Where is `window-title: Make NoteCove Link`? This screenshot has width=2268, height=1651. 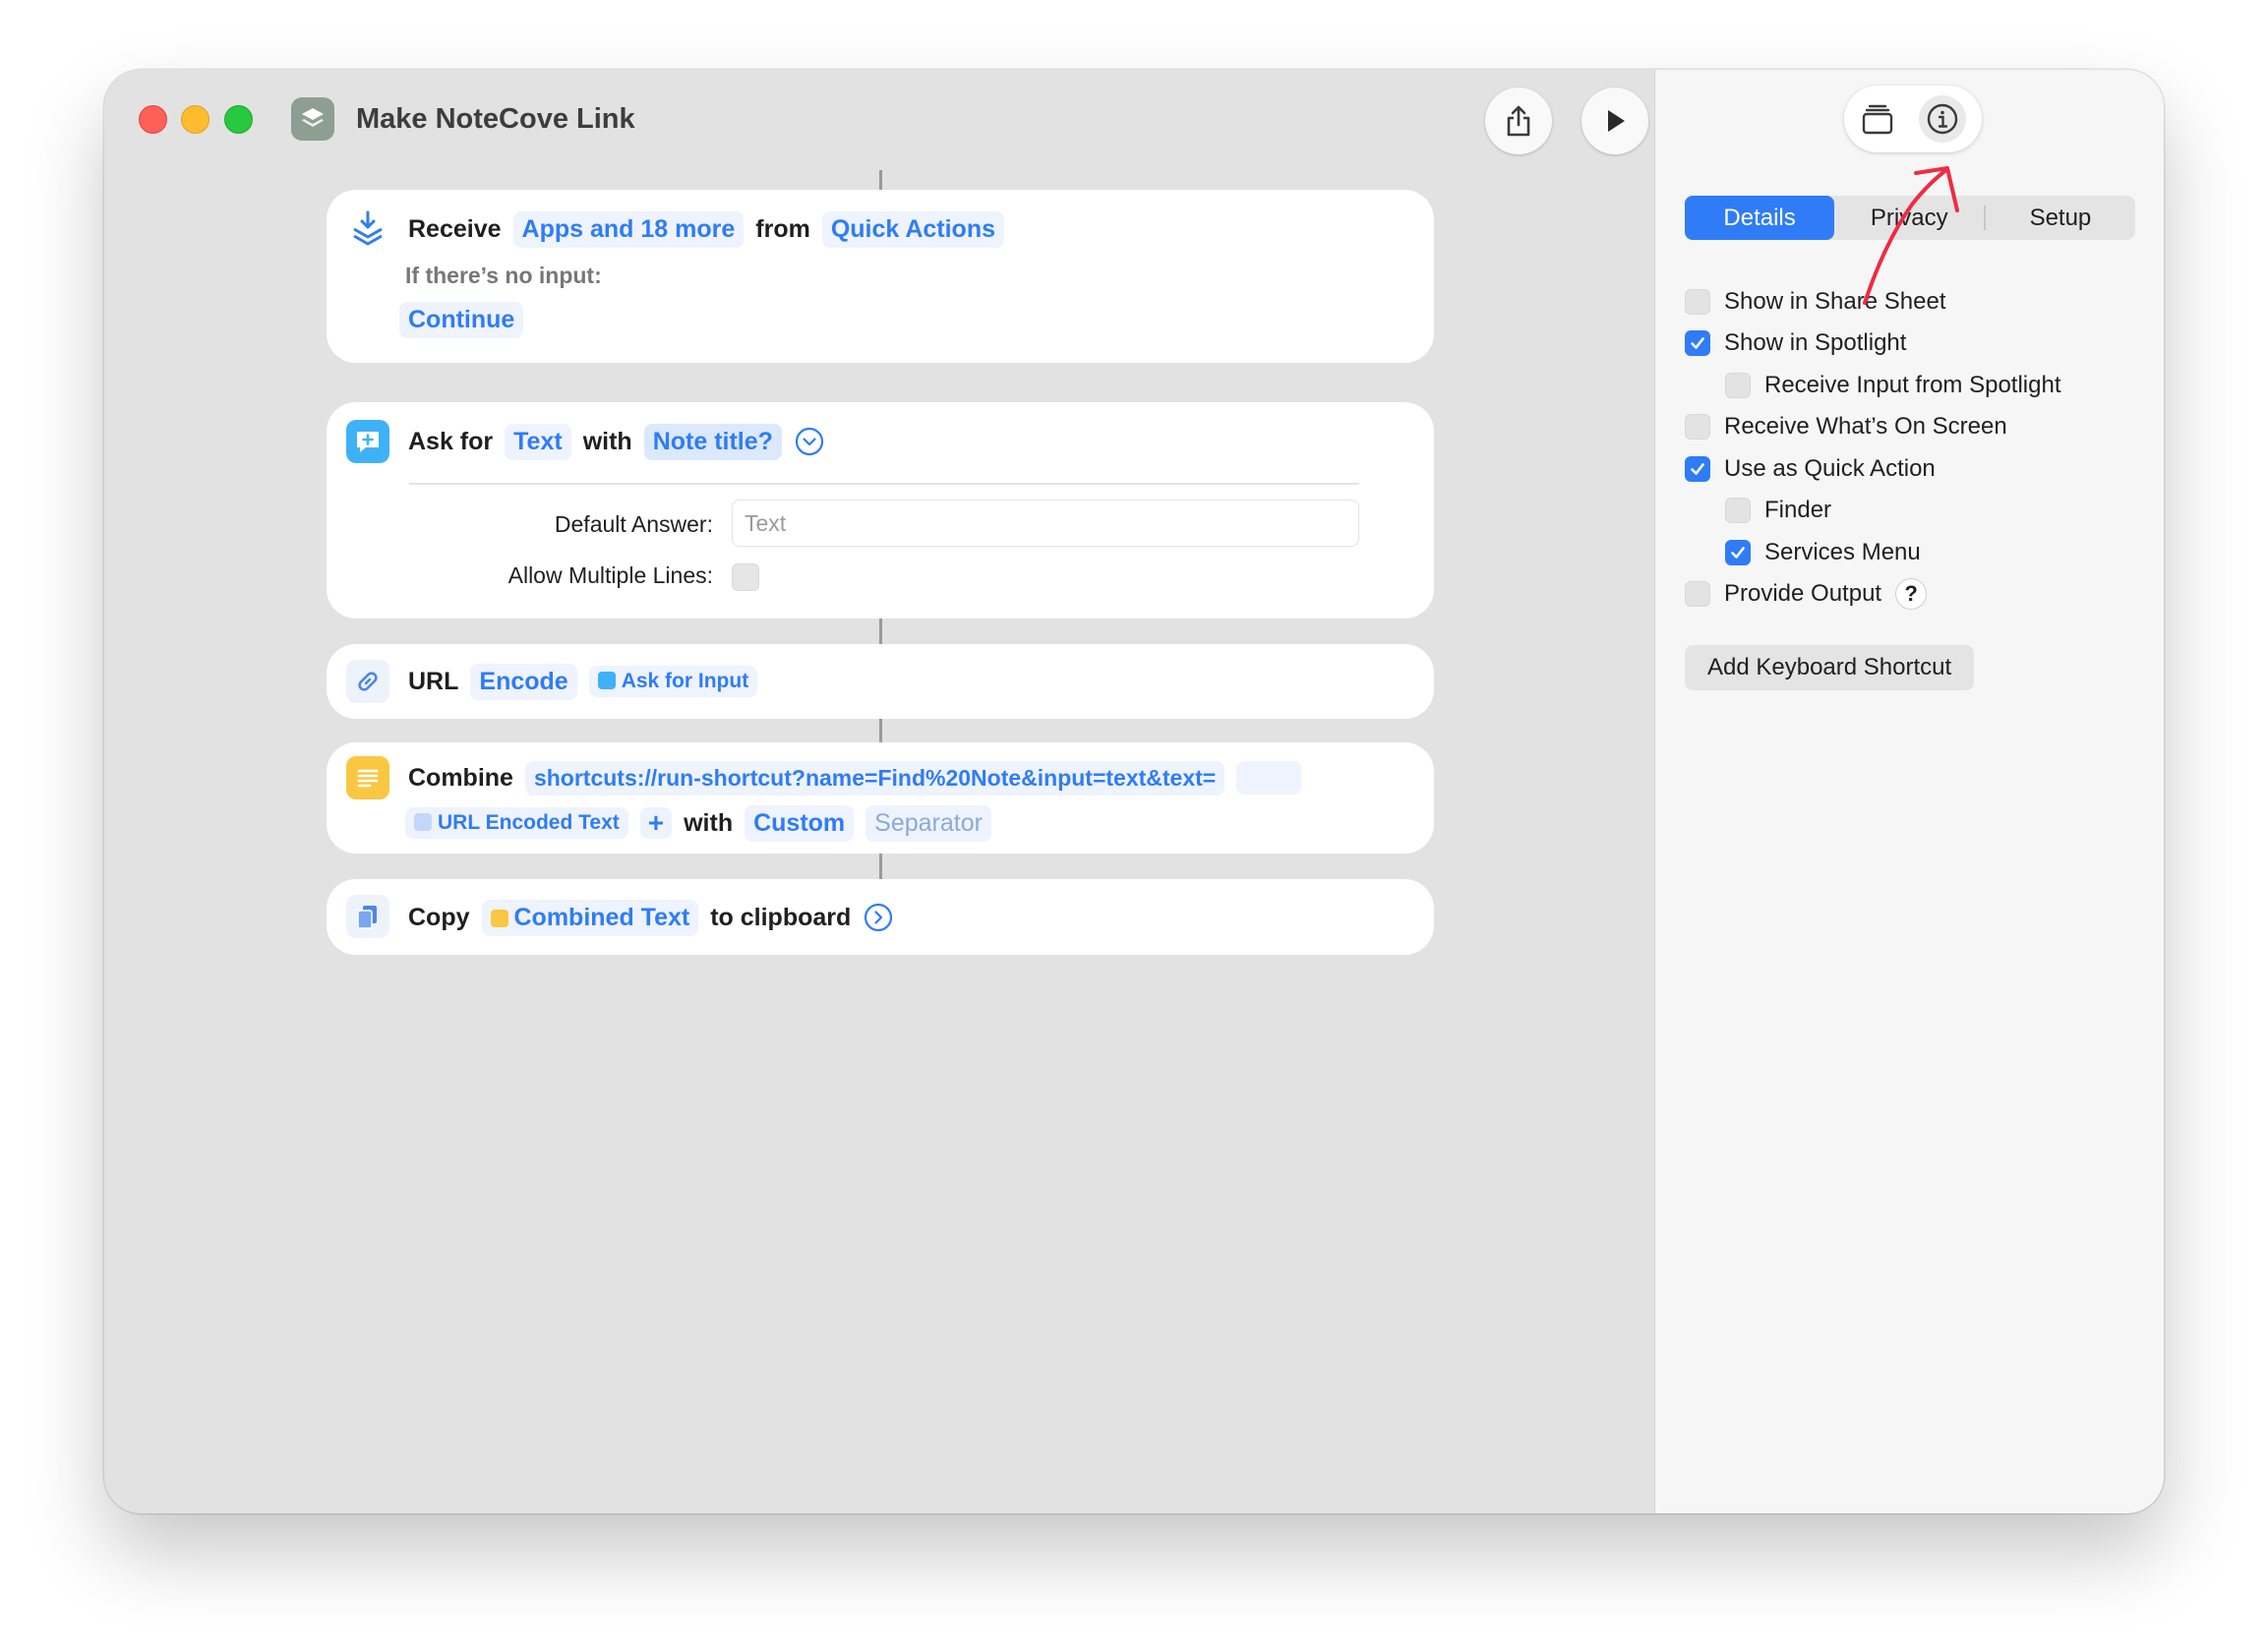
window-title: Make NoteCove Link is located at coordinates (495, 119).